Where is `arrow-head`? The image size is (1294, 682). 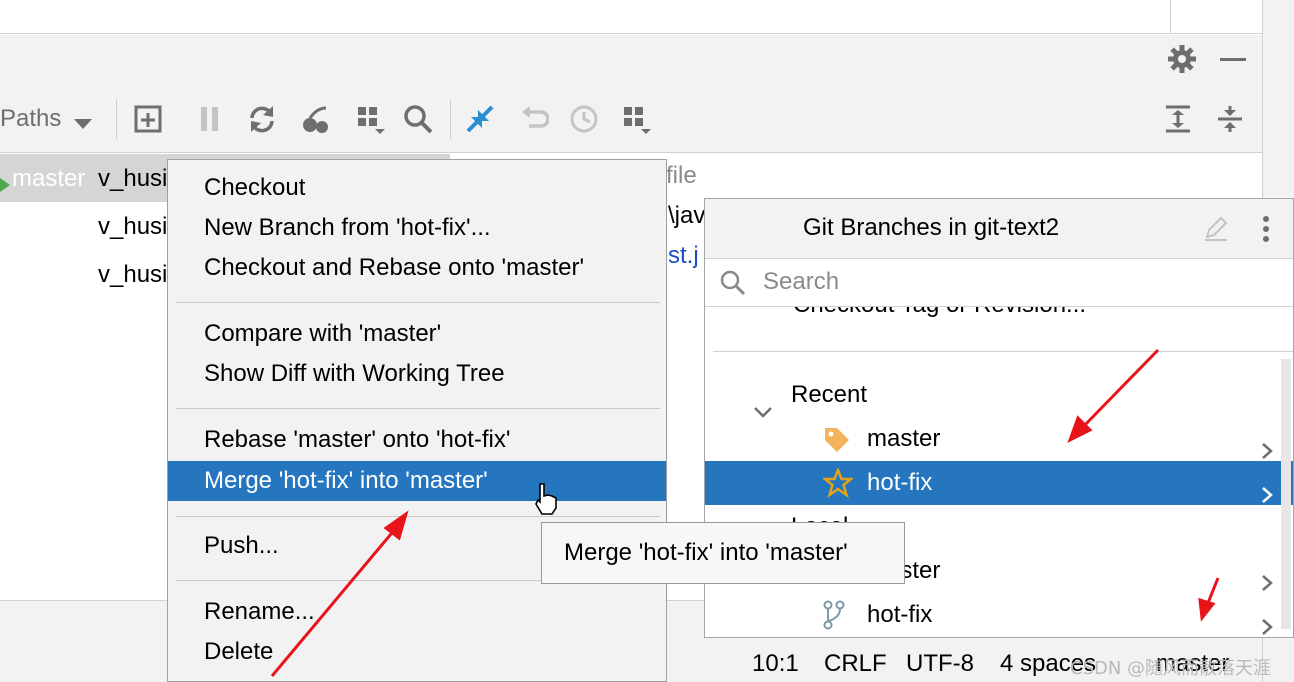
arrow-head is located at coordinates (1207, 609).